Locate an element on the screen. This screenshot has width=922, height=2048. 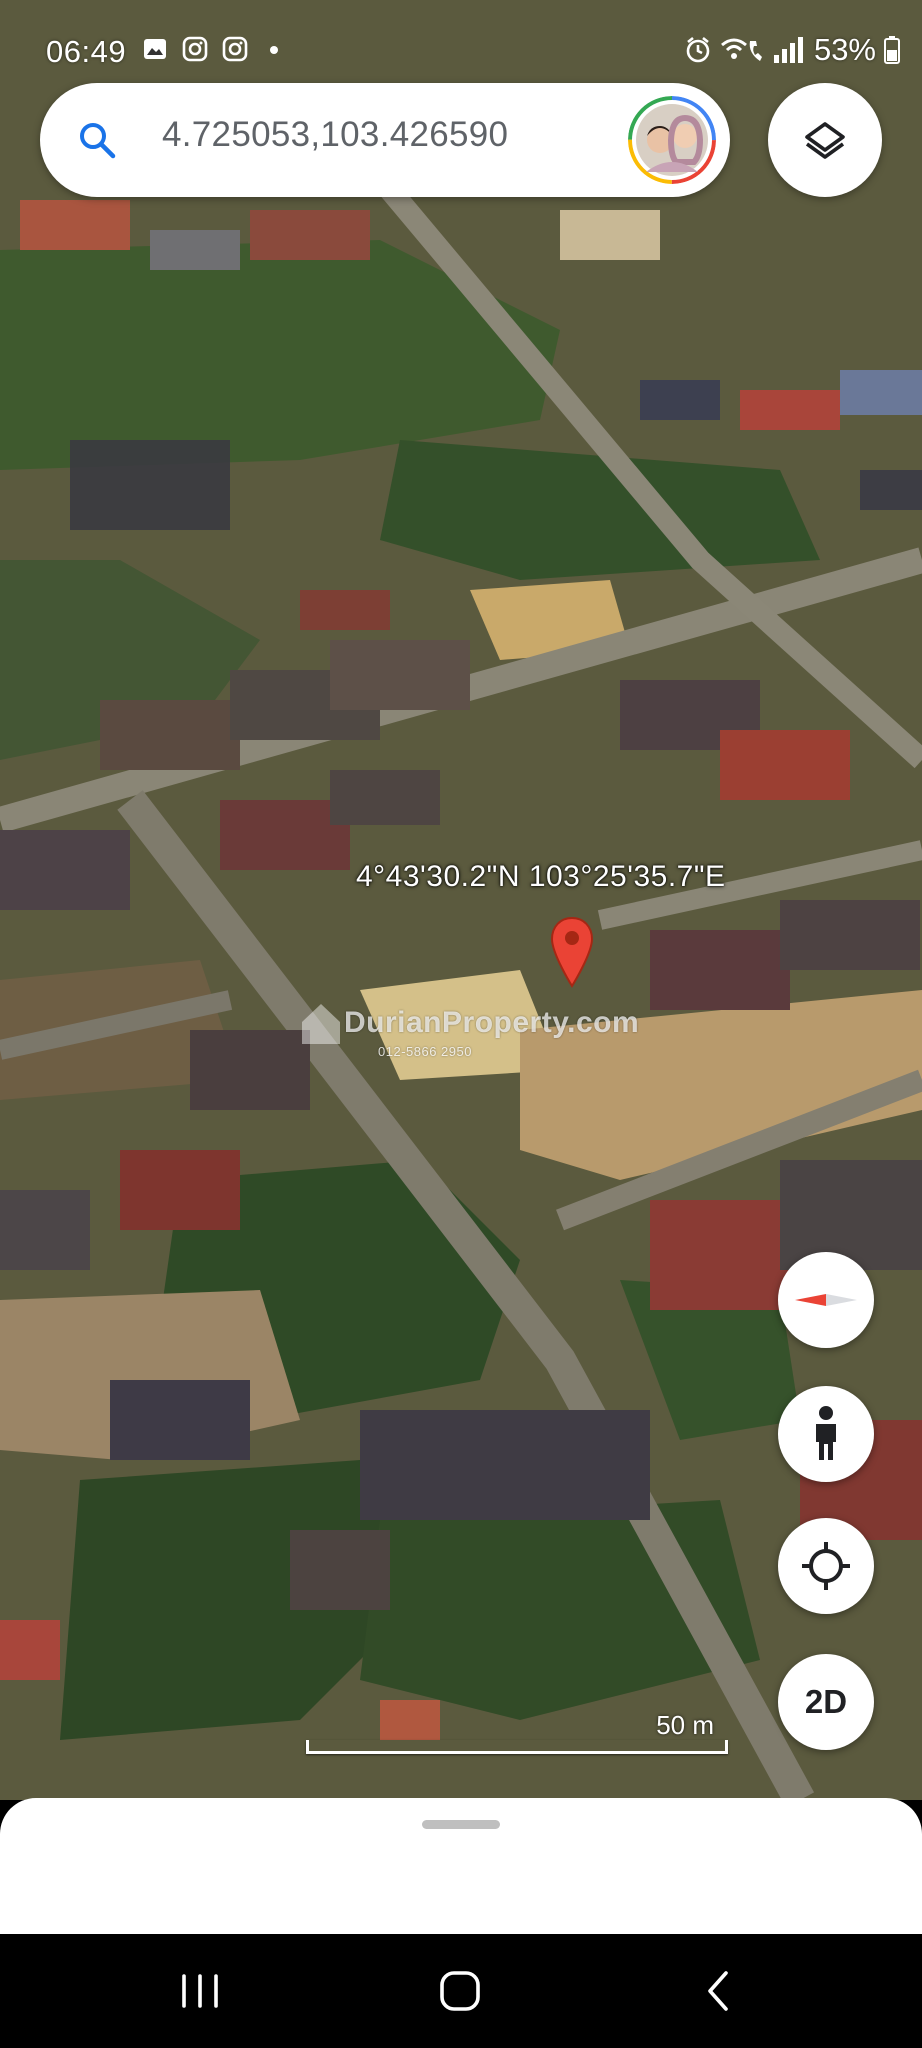
layers-icon is located at coordinates (825, 140).